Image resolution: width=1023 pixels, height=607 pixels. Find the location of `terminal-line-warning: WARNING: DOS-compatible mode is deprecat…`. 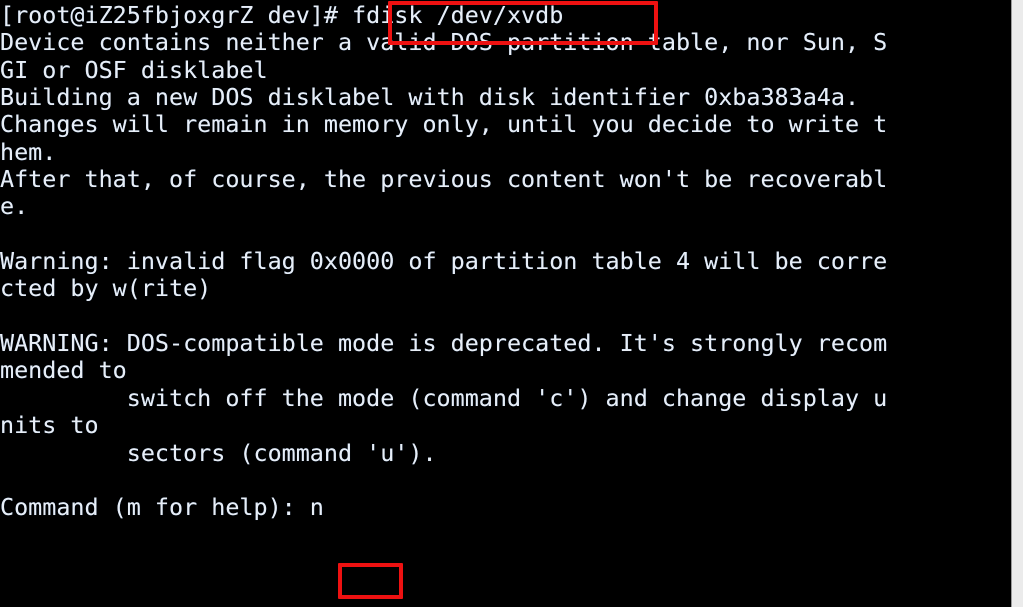

terminal-line-warning: WARNING: DOS-compatible mode is deprecat… is located at coordinates (444, 343).